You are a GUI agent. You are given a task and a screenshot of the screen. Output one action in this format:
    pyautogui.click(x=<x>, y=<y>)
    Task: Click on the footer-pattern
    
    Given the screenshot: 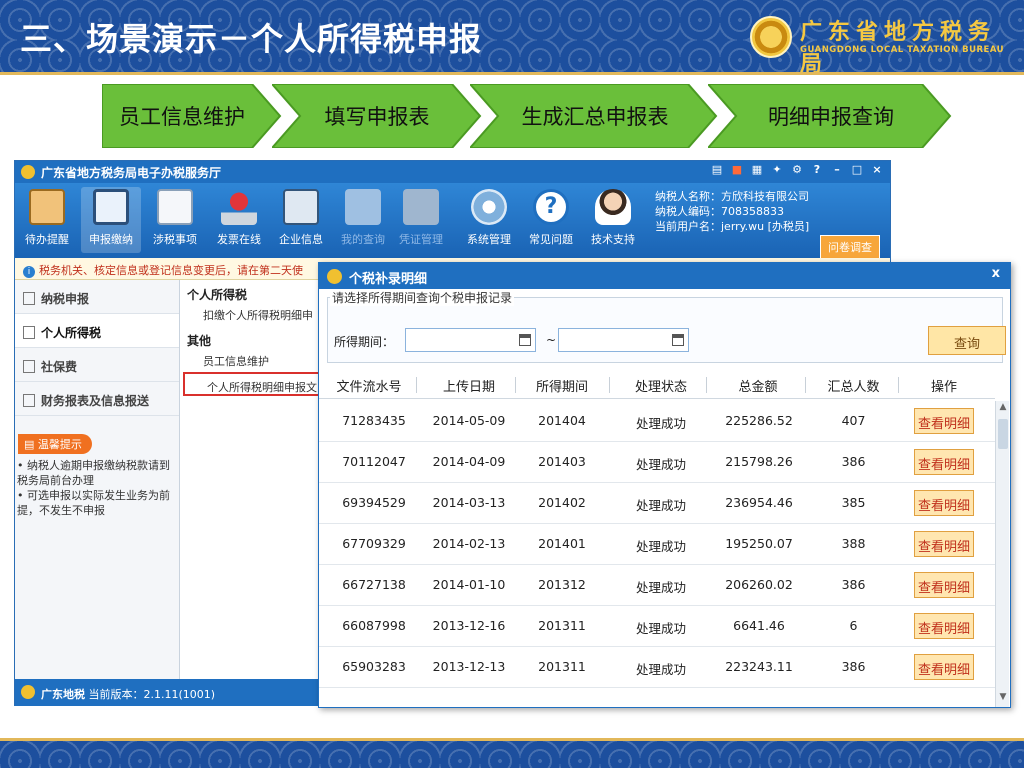 What is the action you would take?
    pyautogui.click(x=512, y=754)
    